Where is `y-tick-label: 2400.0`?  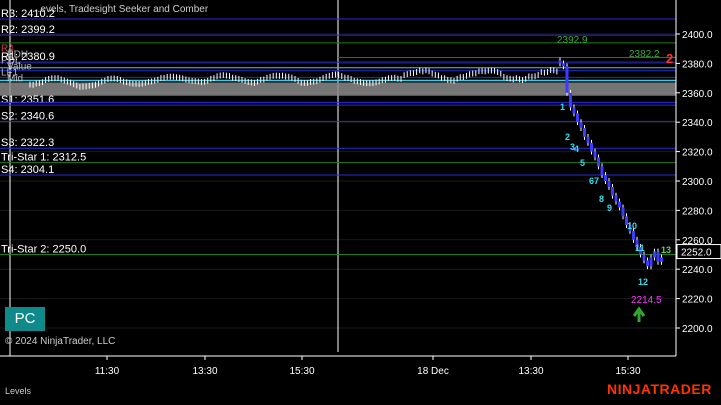
y-tick-label: 2400.0 is located at coordinates (697, 35).